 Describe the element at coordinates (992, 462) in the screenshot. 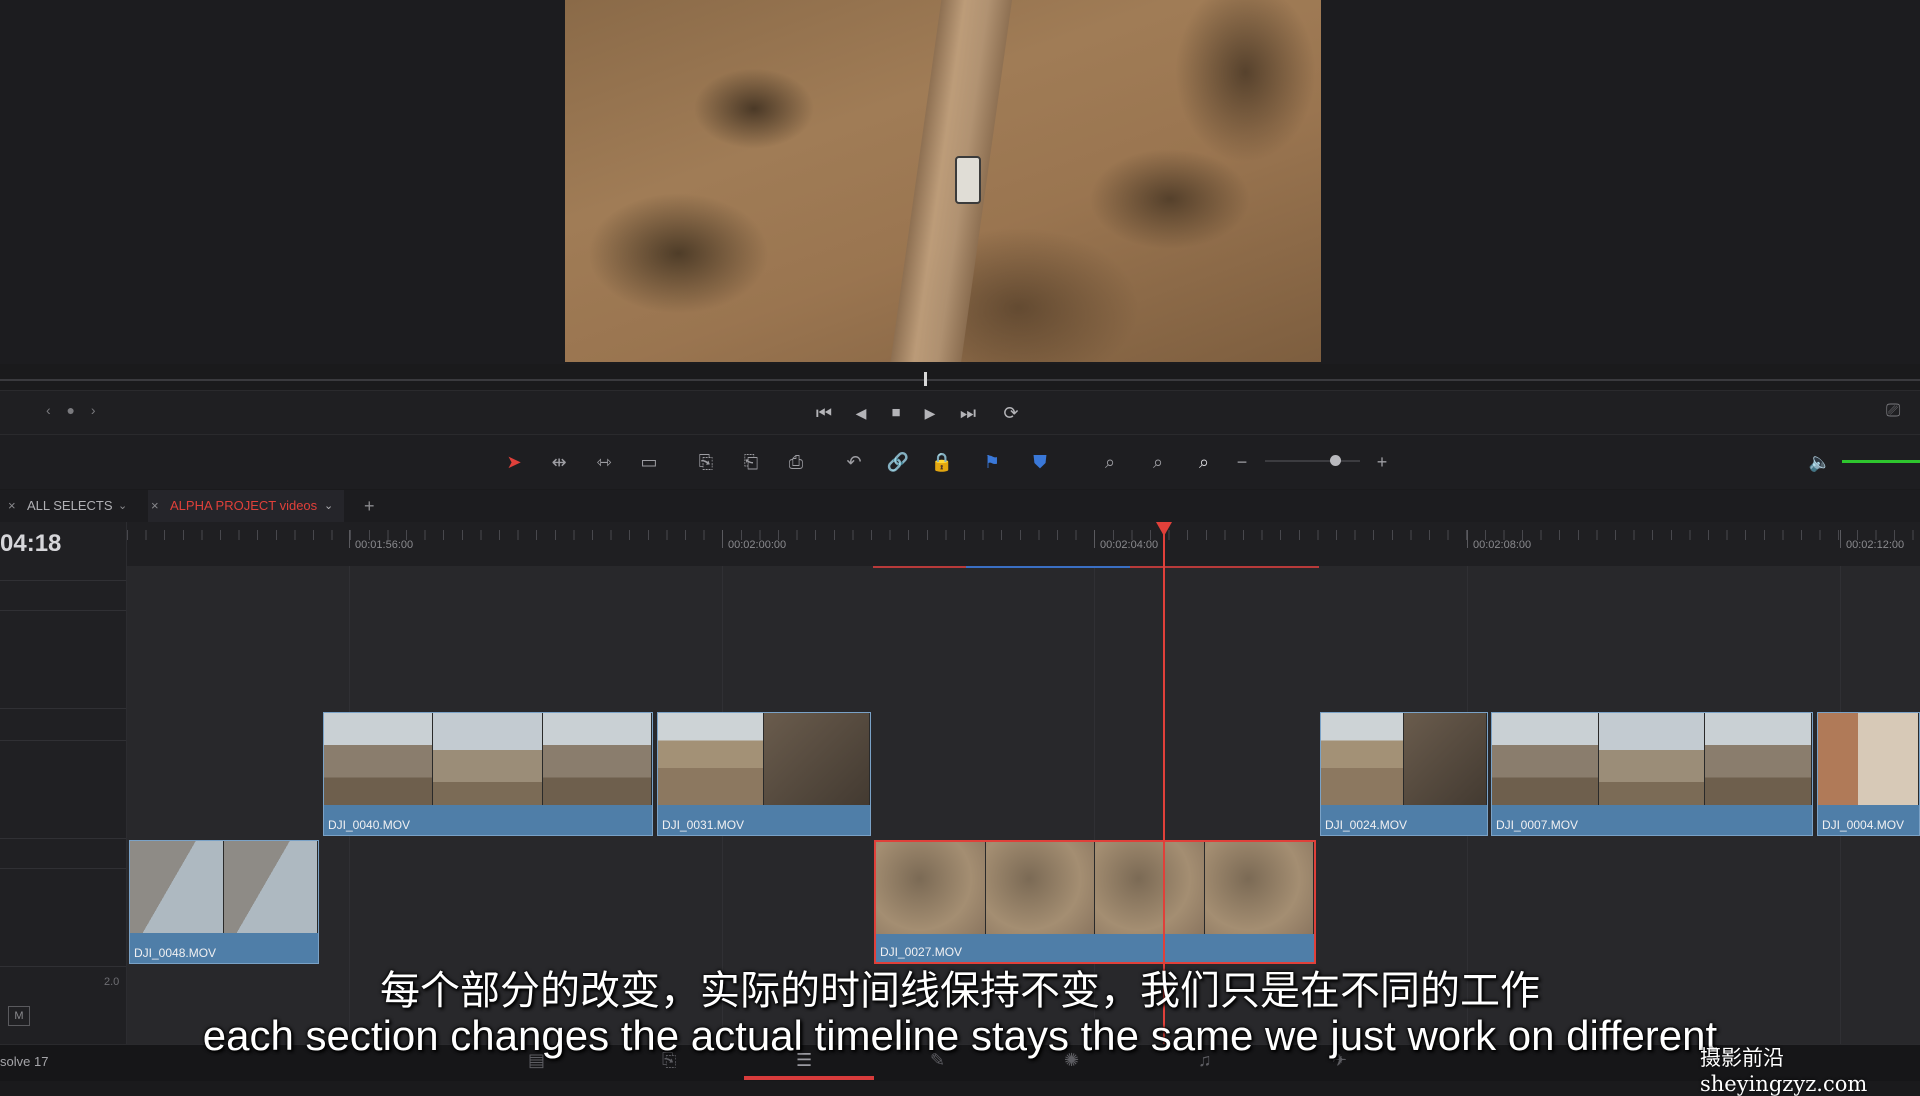

I see `flag-icon: ⚑` at that location.